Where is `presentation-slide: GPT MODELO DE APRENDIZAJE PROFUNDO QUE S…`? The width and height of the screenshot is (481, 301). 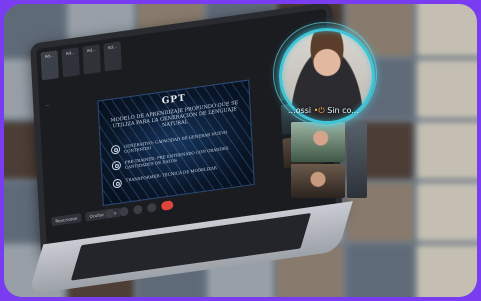
presentation-slide: GPT MODELO DE APRENDIZAJE PROFUNDO QUE S… is located at coordinates (176, 143).